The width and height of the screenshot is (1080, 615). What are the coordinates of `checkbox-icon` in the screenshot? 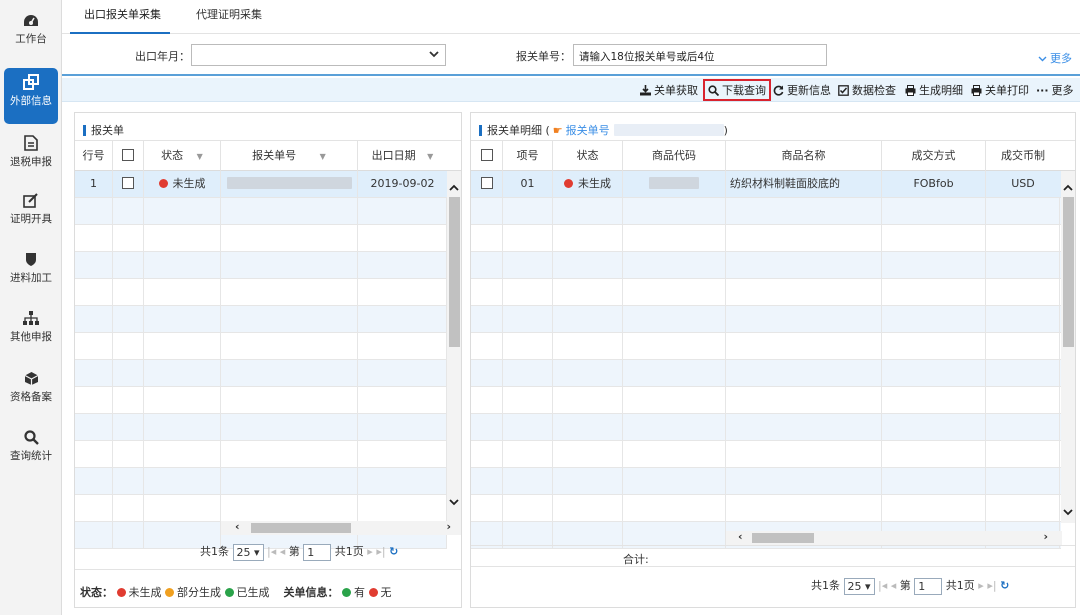 It's located at (843, 90).